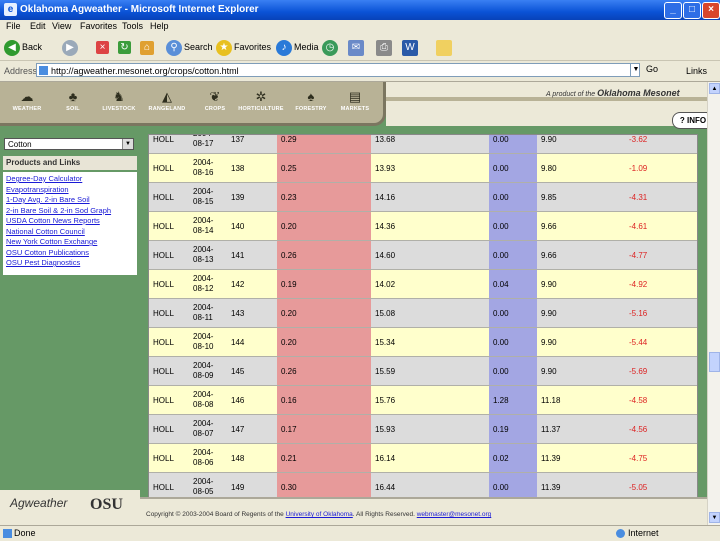 This screenshot has height=541, width=720. Describe the element at coordinates (714, 517) in the screenshot. I see `scroll-down-icon: ▼` at that location.